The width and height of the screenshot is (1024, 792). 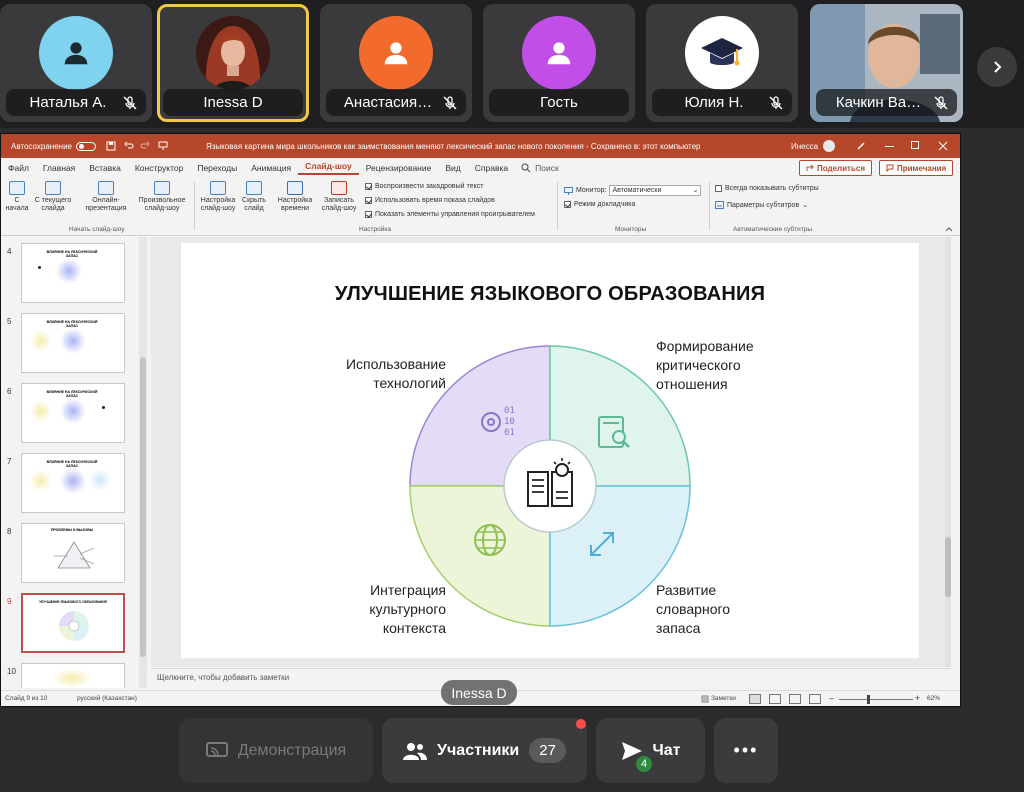 I want to click on share-icon, so click(x=810, y=167).